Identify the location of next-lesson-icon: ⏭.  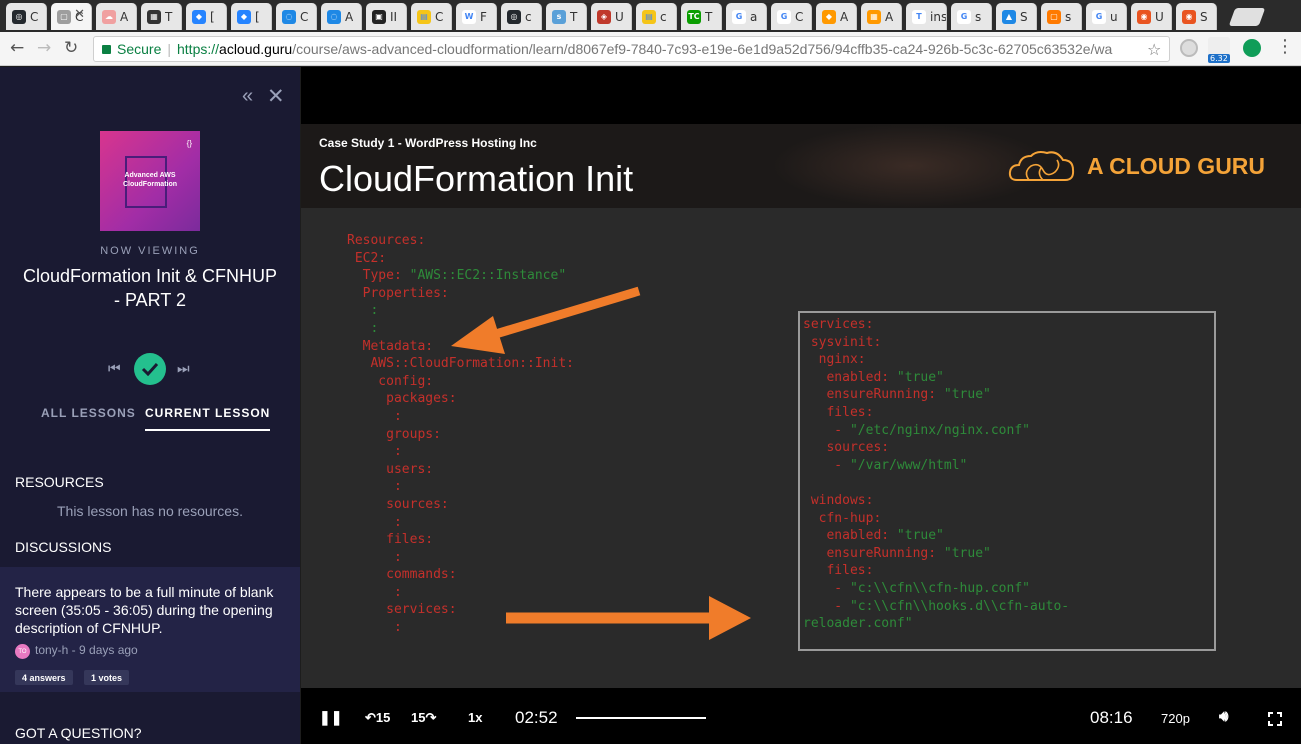
(183, 368).